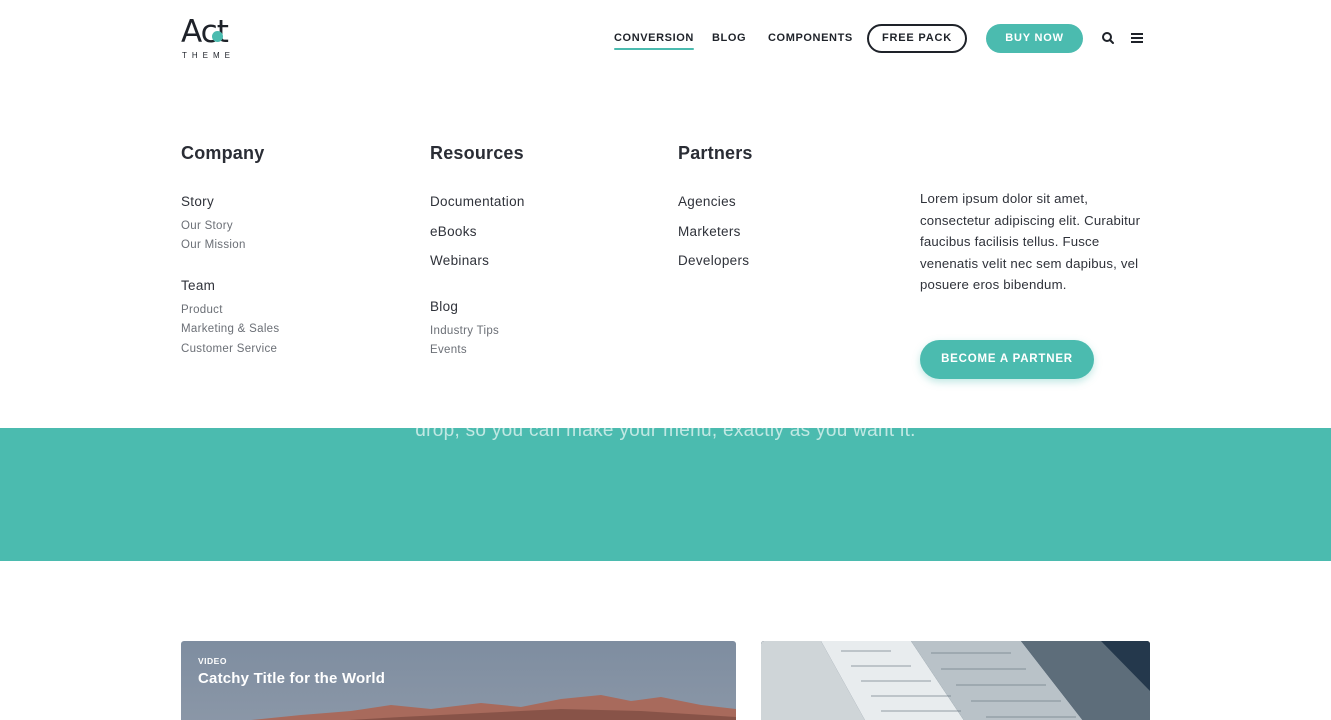  Describe the element at coordinates (459, 261) in the screenshot. I see `menu-item-webinars: Webinars` at that location.